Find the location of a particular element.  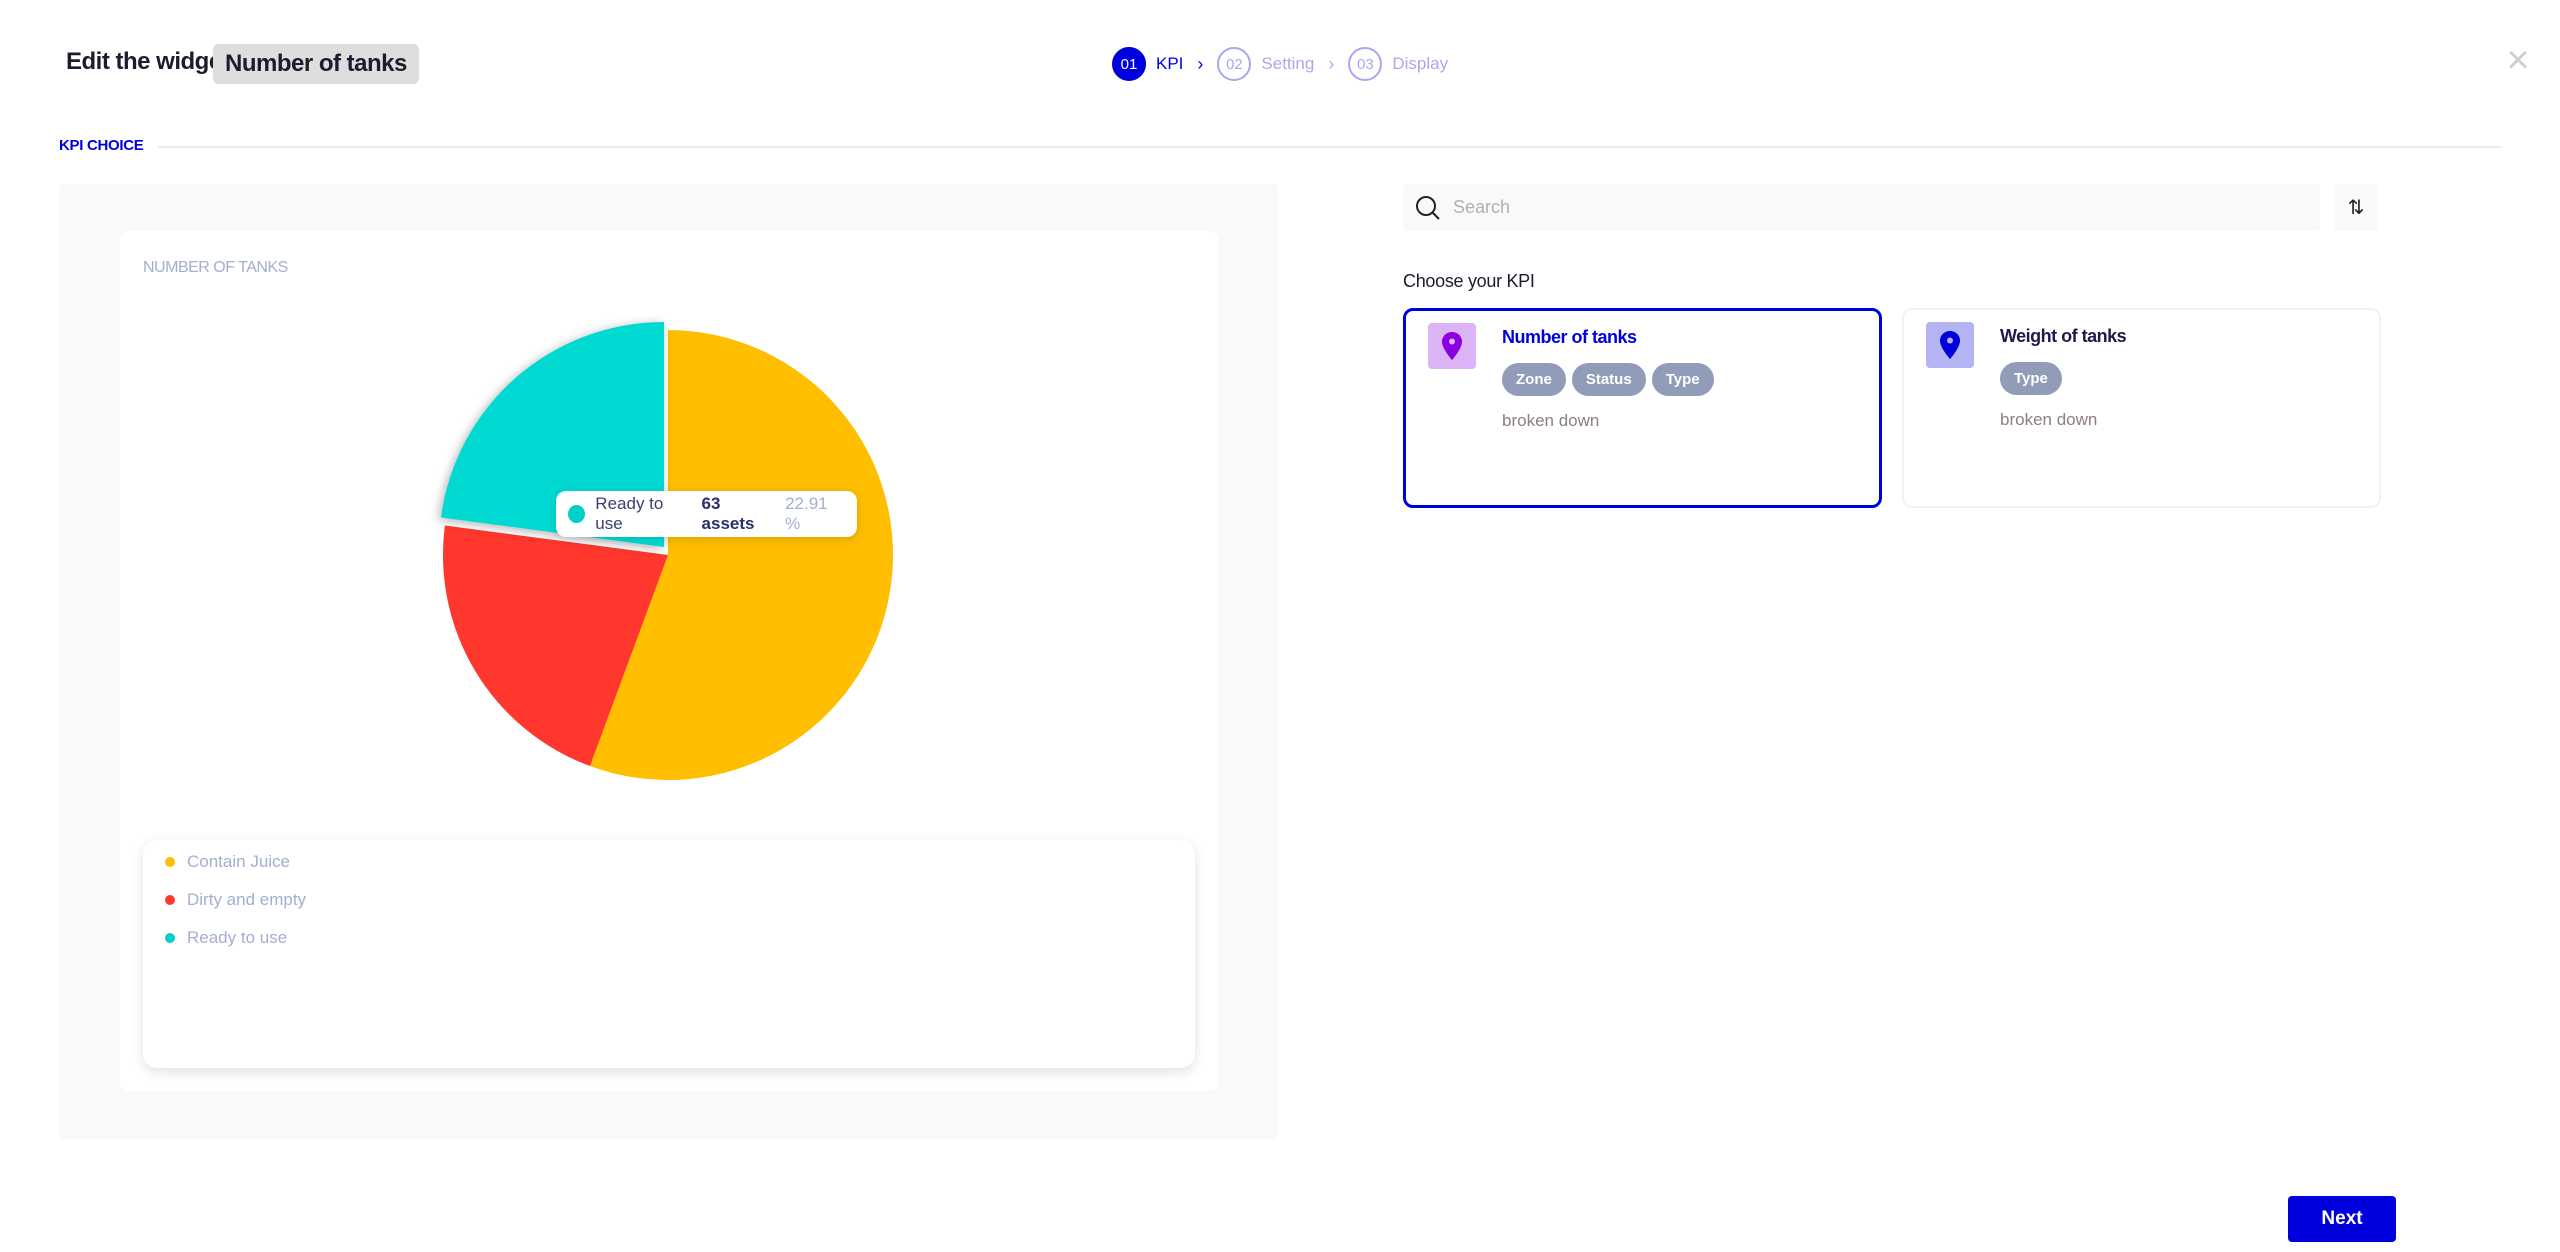

step-2-label: Setting is located at coordinates (1287, 64).